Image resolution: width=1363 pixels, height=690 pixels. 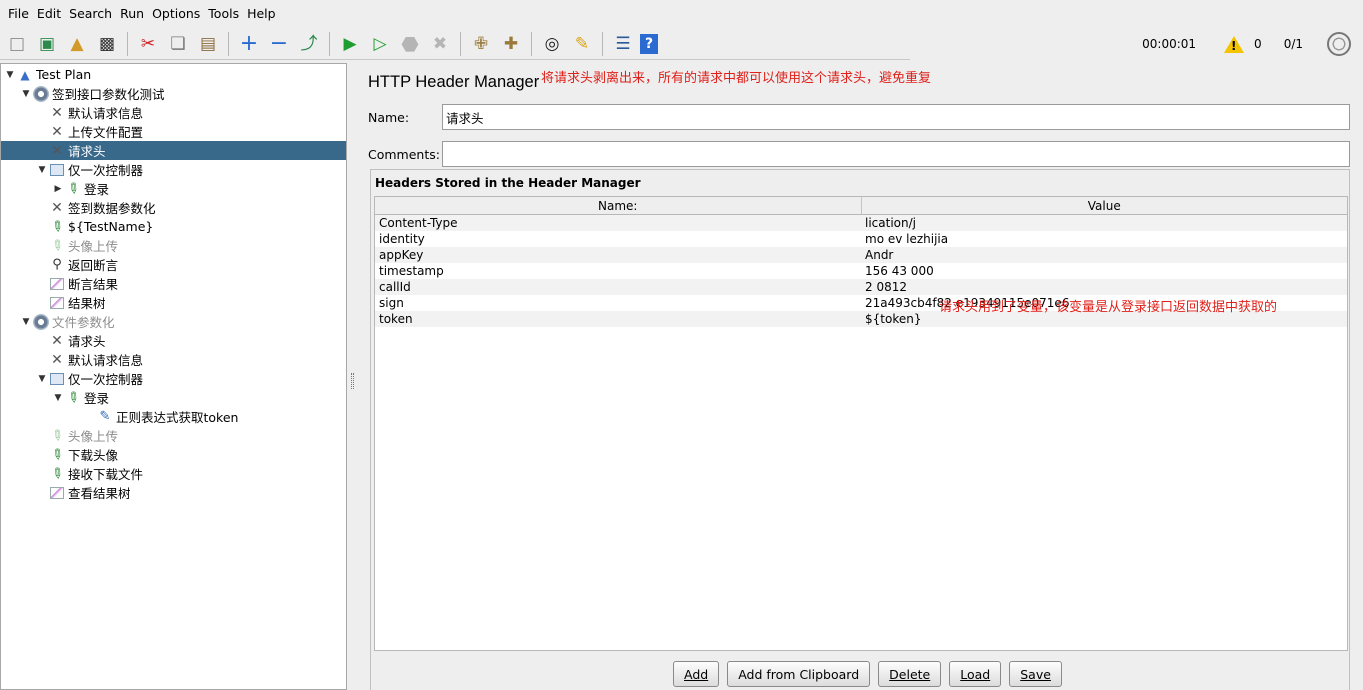 I want to click on table-row: appKey Andr, so click(x=861, y=255).